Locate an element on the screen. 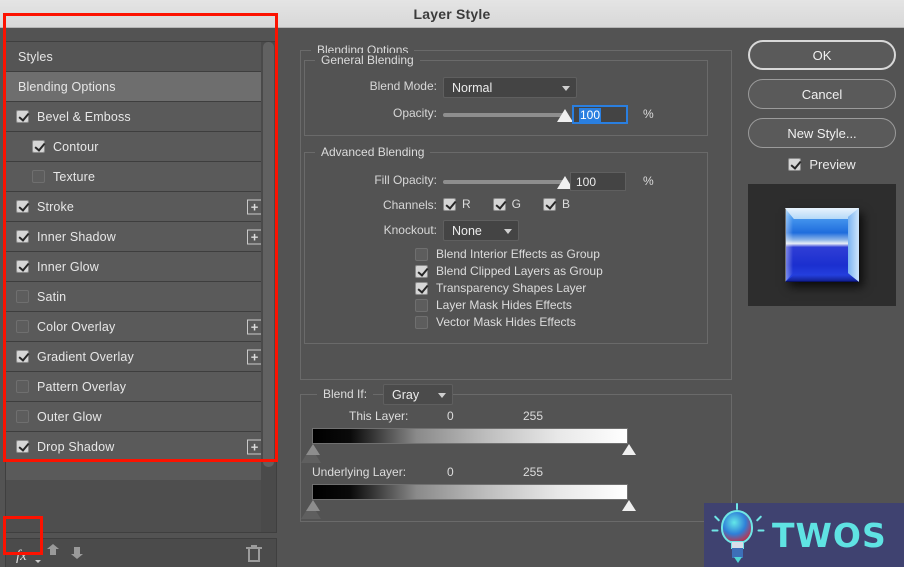 The height and width of the screenshot is (567, 904). underlying-layer-label: Underlying Layer: is located at coordinates (359, 472).